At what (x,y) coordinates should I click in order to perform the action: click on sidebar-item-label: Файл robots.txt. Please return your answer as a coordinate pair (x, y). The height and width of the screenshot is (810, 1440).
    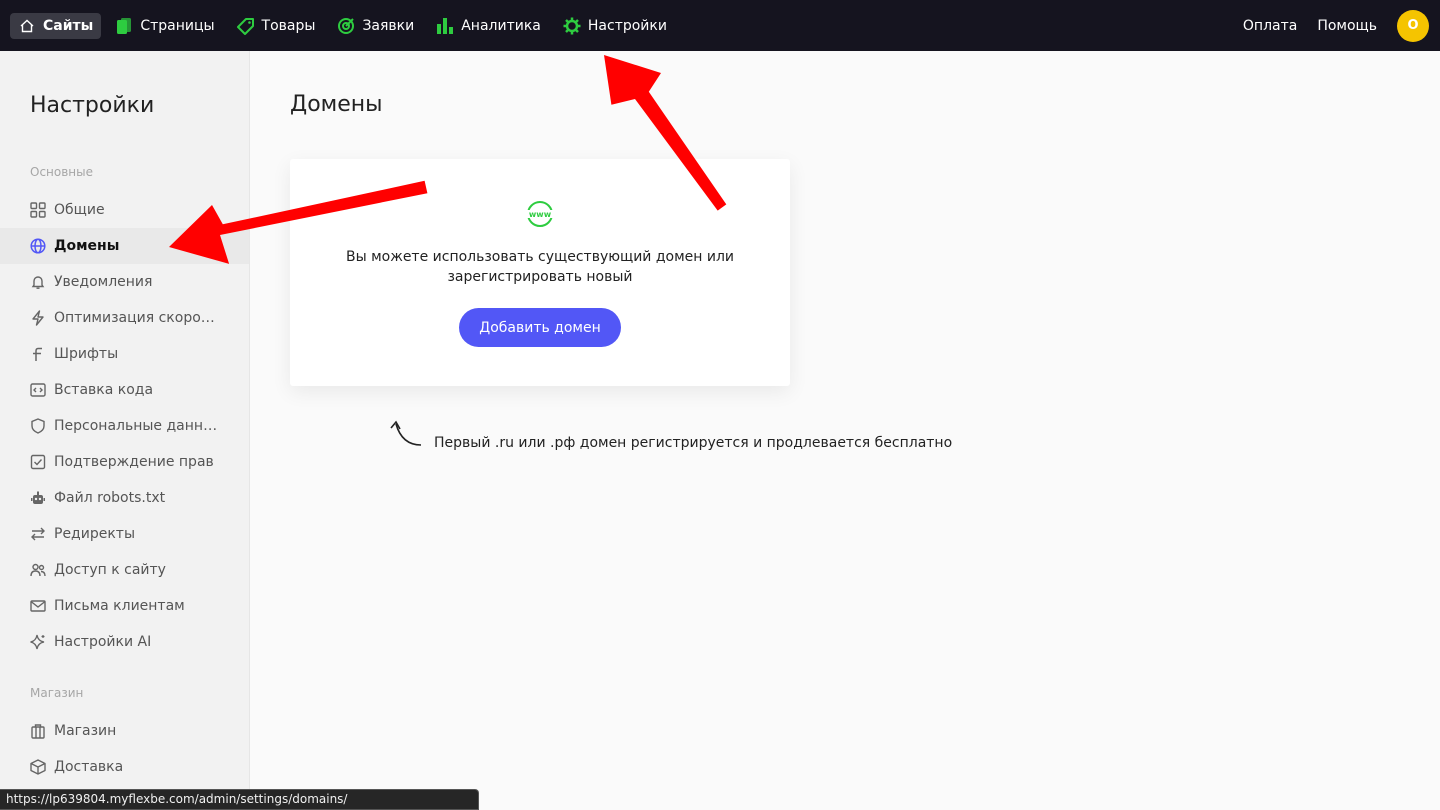
    Looking at the image, I should click on (110, 498).